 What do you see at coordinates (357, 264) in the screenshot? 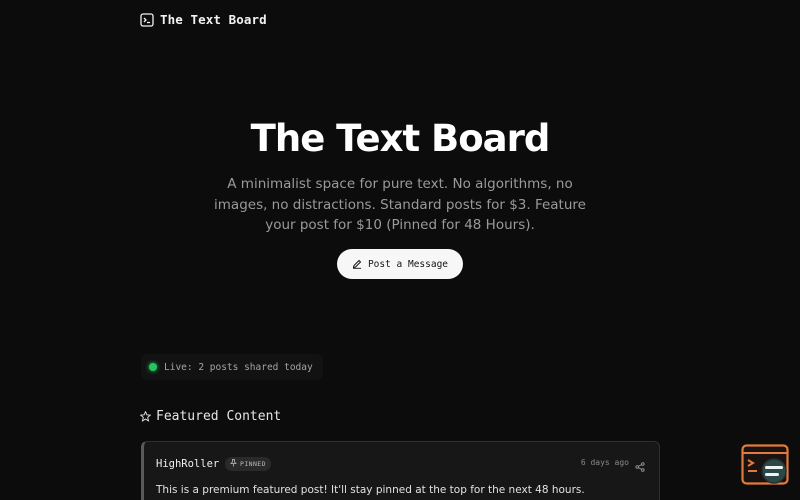
I see `pencil-icon` at bounding box center [357, 264].